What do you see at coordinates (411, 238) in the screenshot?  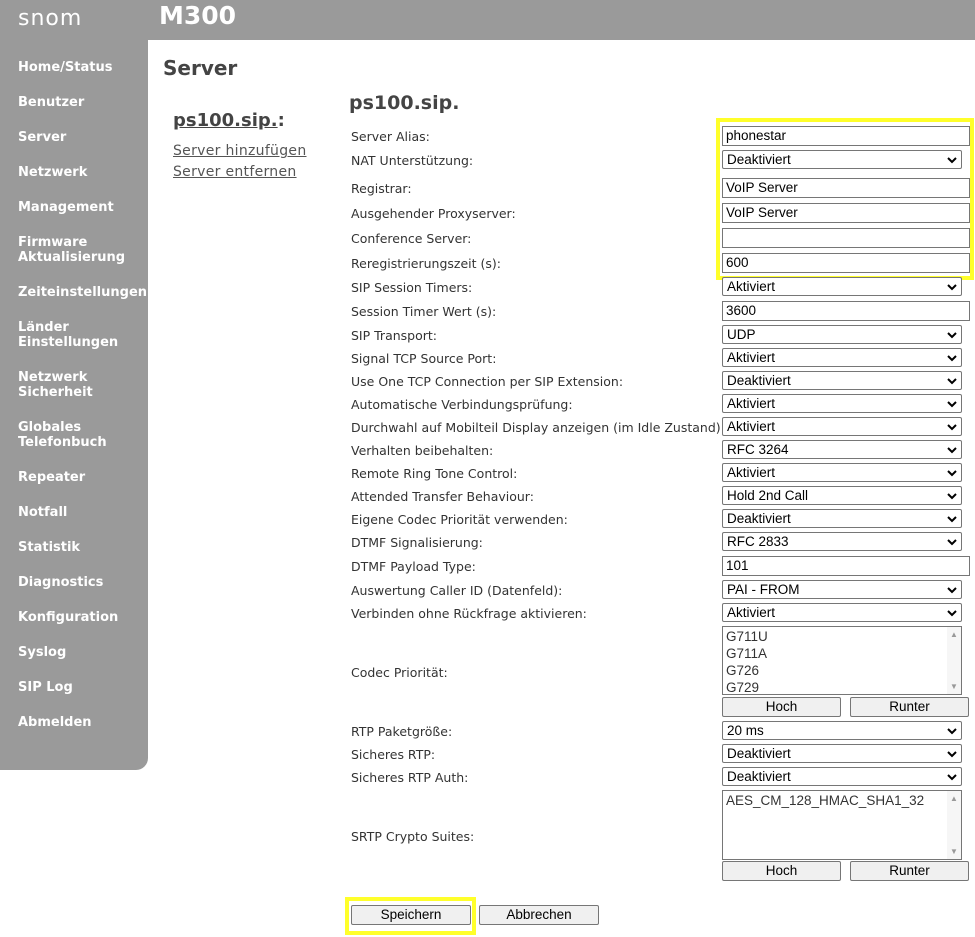 I see `label-conference-server: Conference Server:` at bounding box center [411, 238].